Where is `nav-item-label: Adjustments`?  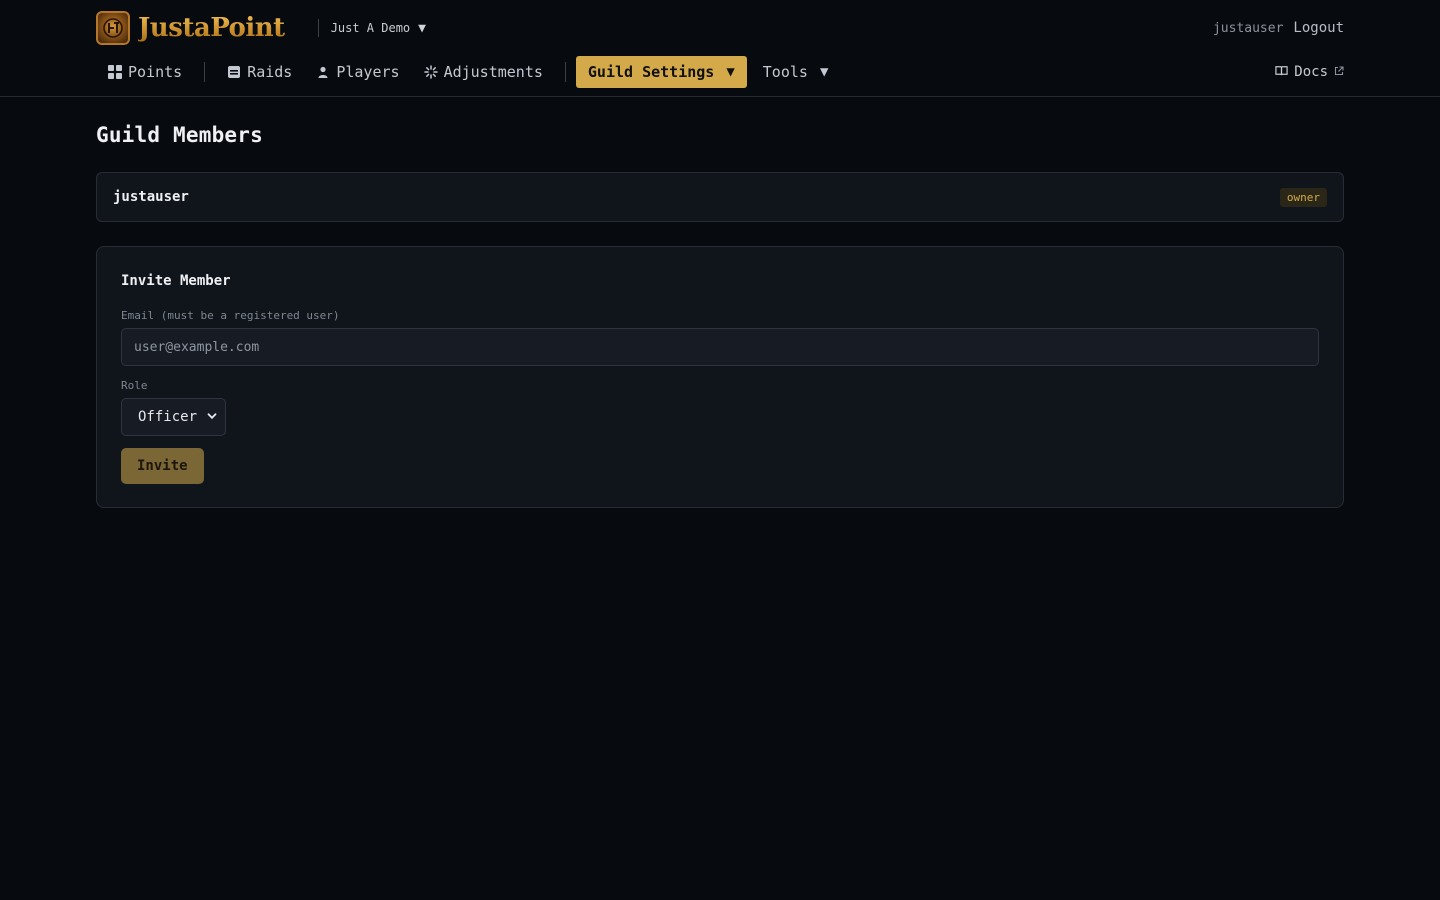
nav-item-label: Adjustments is located at coordinates (493, 72).